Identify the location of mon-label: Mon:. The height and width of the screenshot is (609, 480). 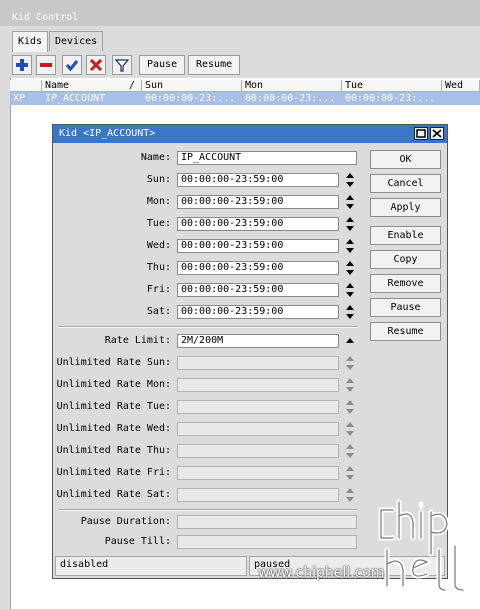
(158, 201).